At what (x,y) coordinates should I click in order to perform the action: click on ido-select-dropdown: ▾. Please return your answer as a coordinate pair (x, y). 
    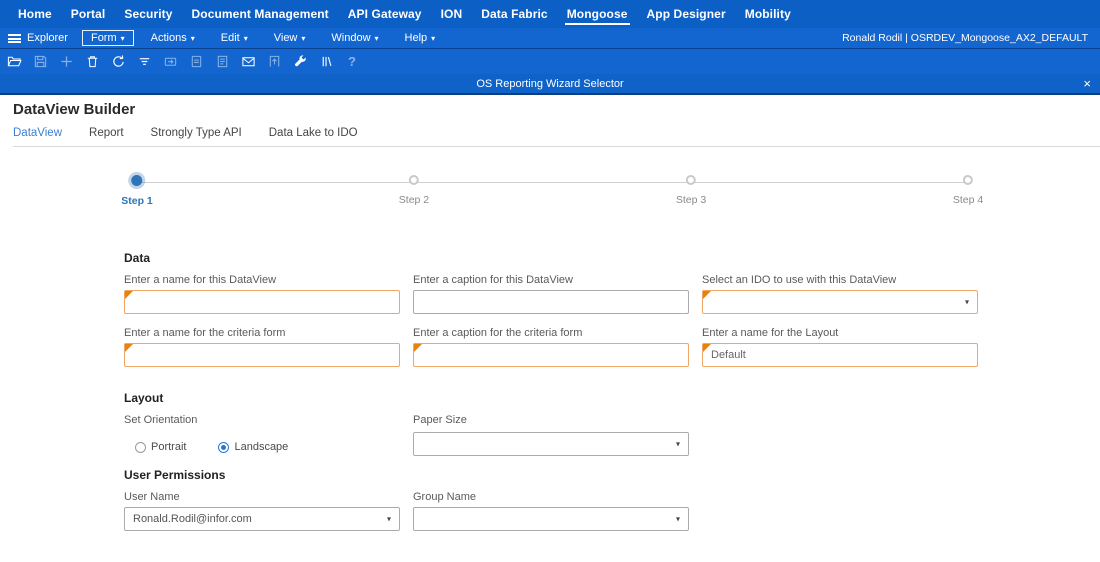
    Looking at the image, I should click on (840, 302).